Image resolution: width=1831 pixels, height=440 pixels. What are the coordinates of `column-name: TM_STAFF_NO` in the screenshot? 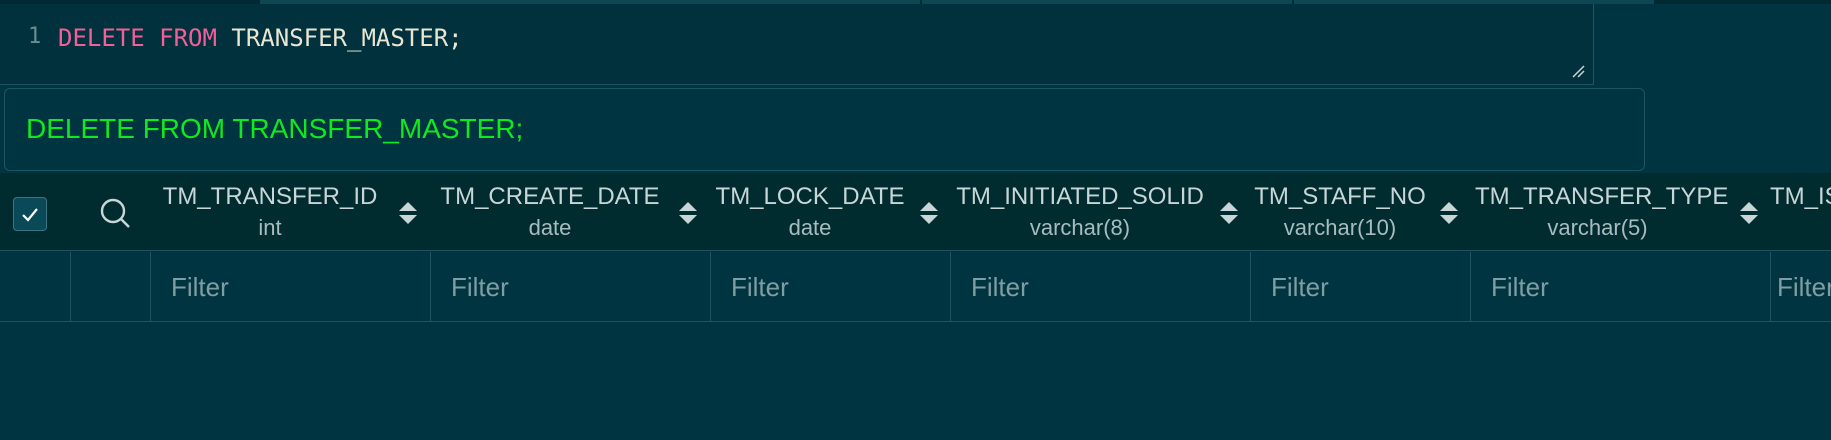 It's located at (1340, 196).